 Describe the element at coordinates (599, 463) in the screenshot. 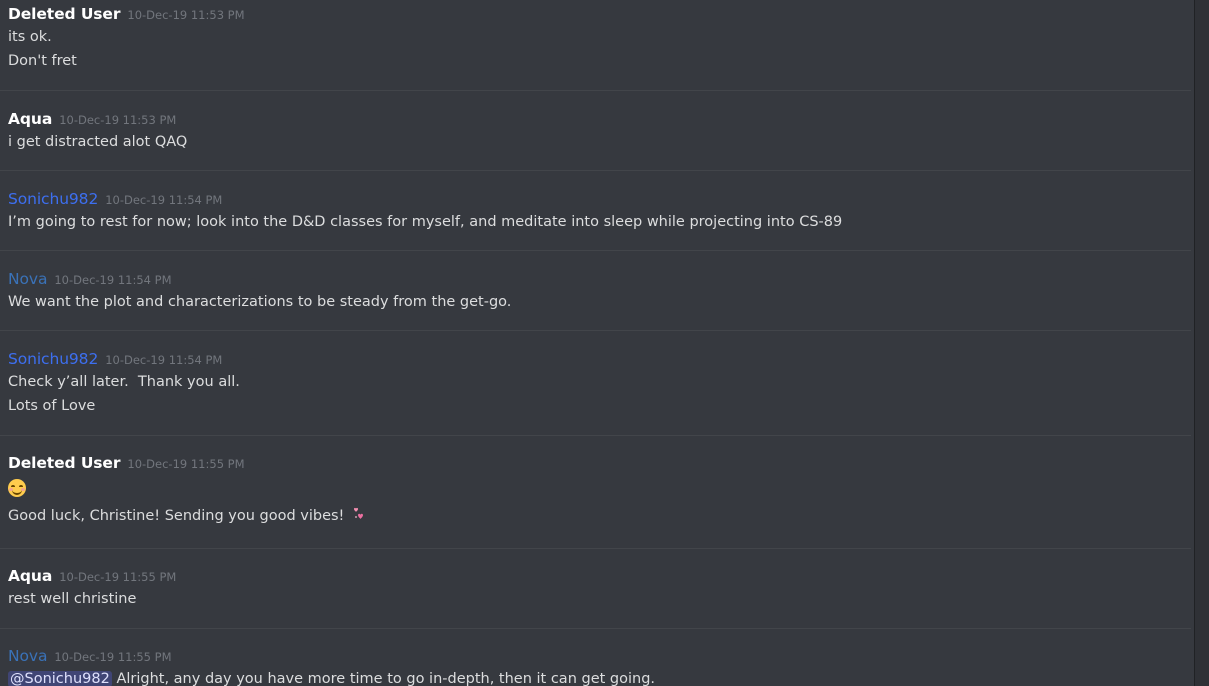

I see `message-header: Deleted User 10-Dec-19 11:55 PM` at that location.